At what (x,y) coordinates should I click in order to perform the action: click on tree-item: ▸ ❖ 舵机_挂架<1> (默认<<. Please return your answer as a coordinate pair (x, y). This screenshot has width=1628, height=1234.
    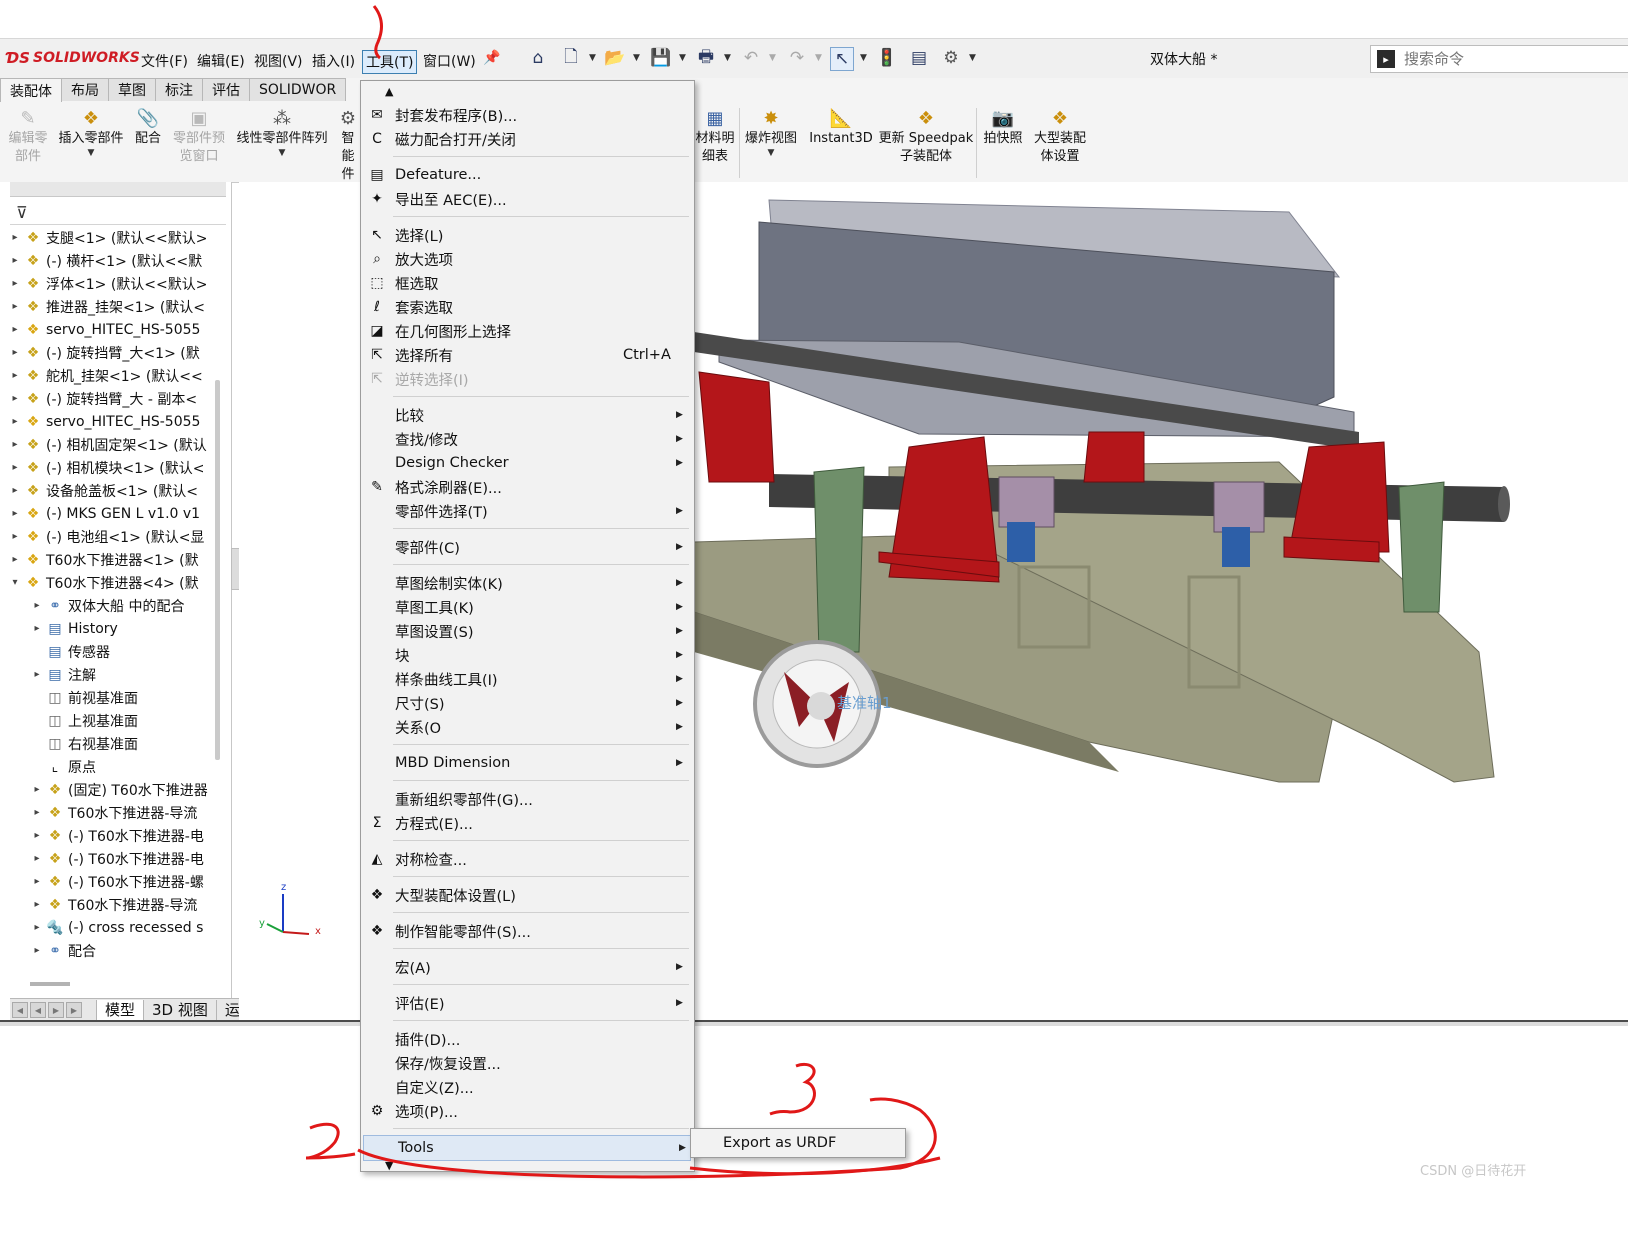
    Looking at the image, I should click on (110, 375).